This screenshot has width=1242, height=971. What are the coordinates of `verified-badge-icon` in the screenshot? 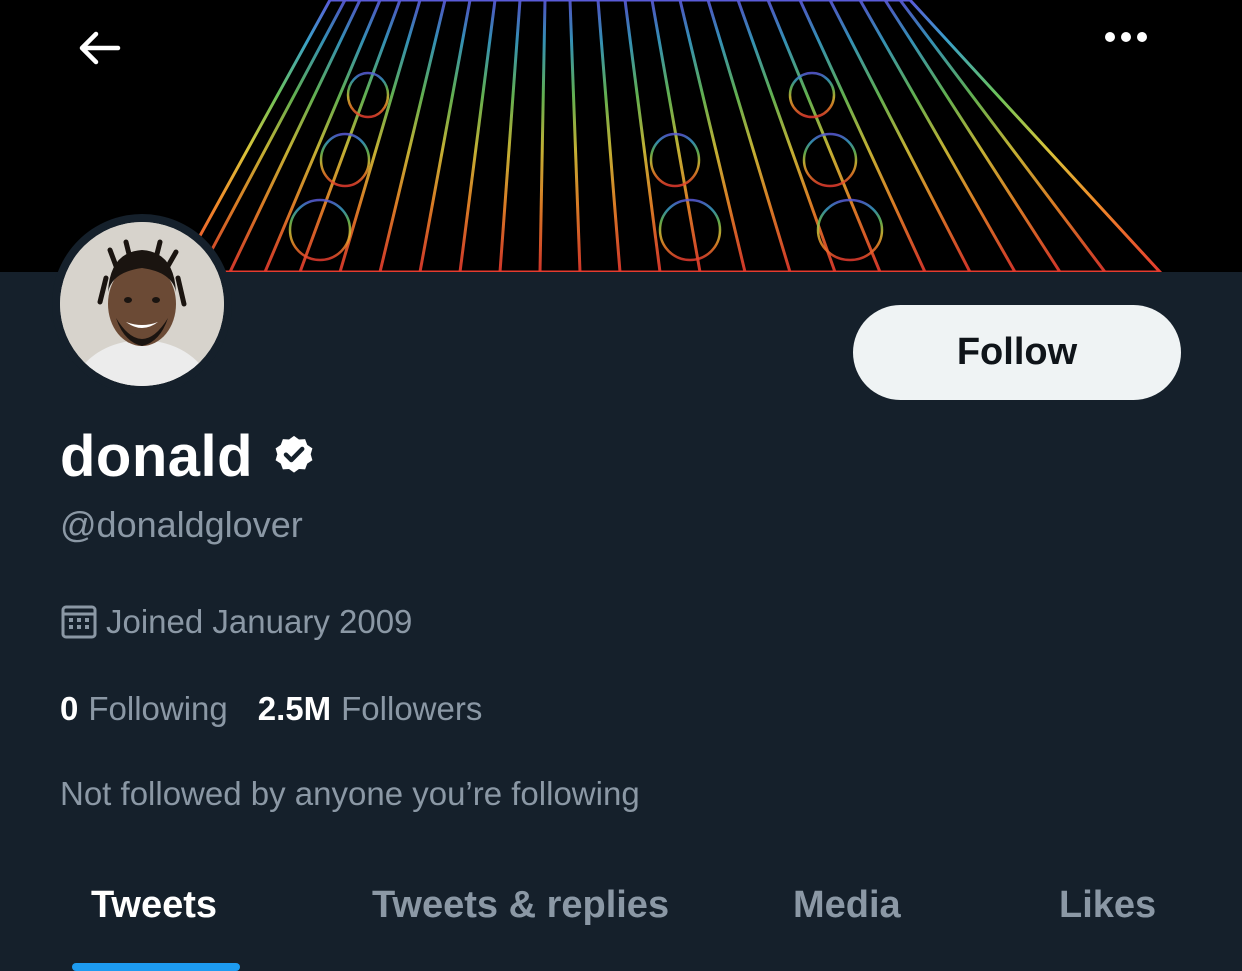 It's located at (294, 456).